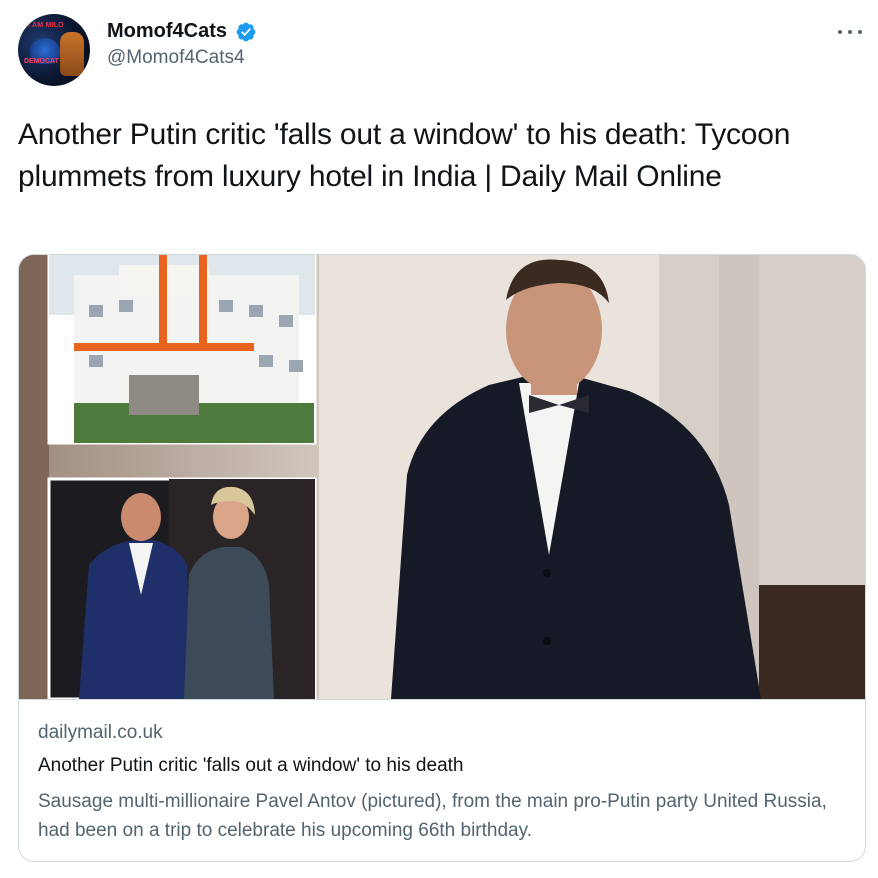 Image resolution: width=878 pixels, height=878 pixels. I want to click on author-display-name: Momof4Cats, so click(167, 31).